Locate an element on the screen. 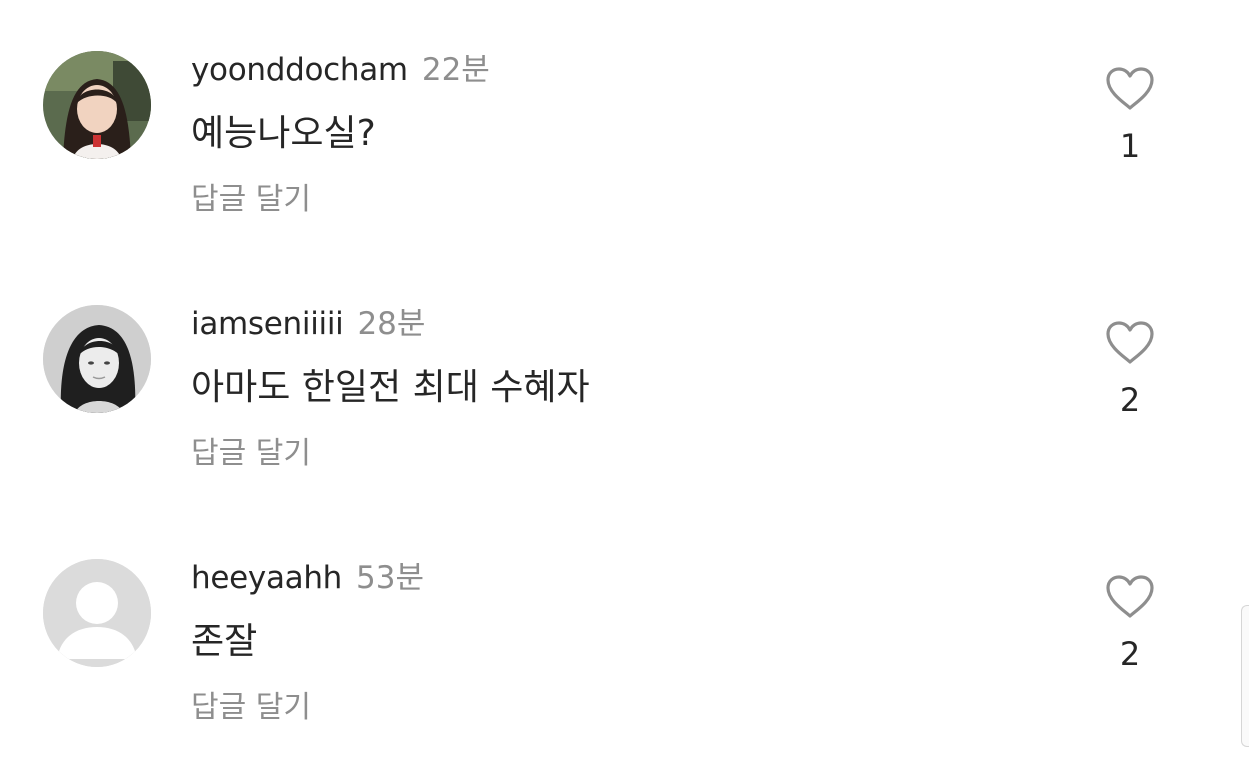 The width and height of the screenshot is (1249, 765). comment-header: iamseniiiii 28분 is located at coordinates (308, 324).